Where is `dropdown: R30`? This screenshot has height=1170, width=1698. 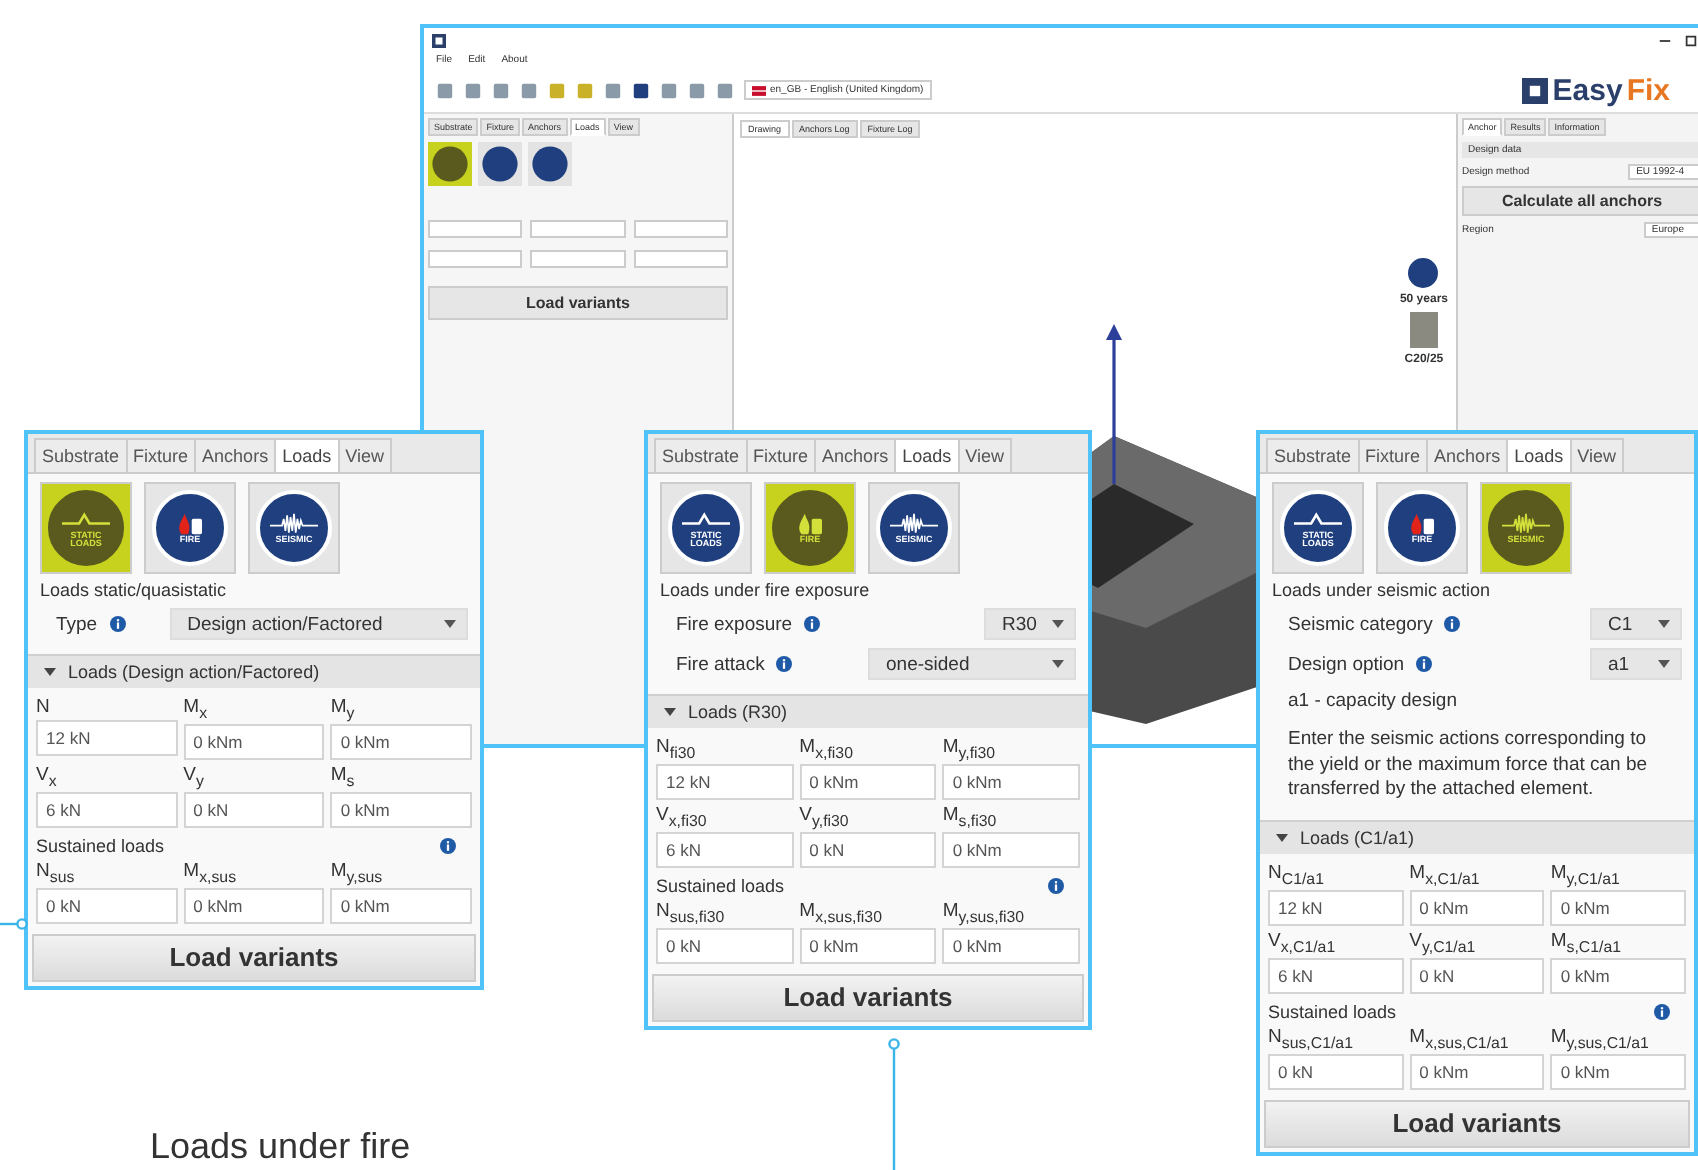
dropdown: R30 is located at coordinates (1030, 624).